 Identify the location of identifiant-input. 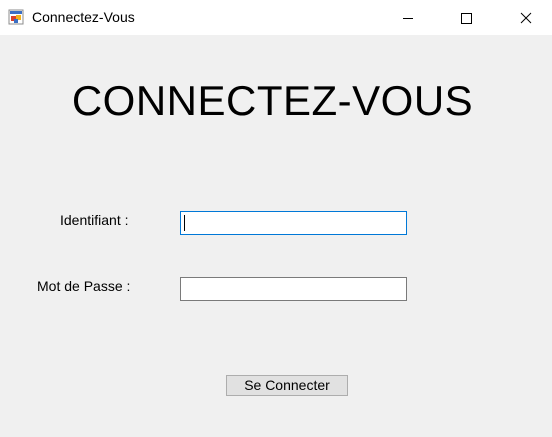
(293, 223).